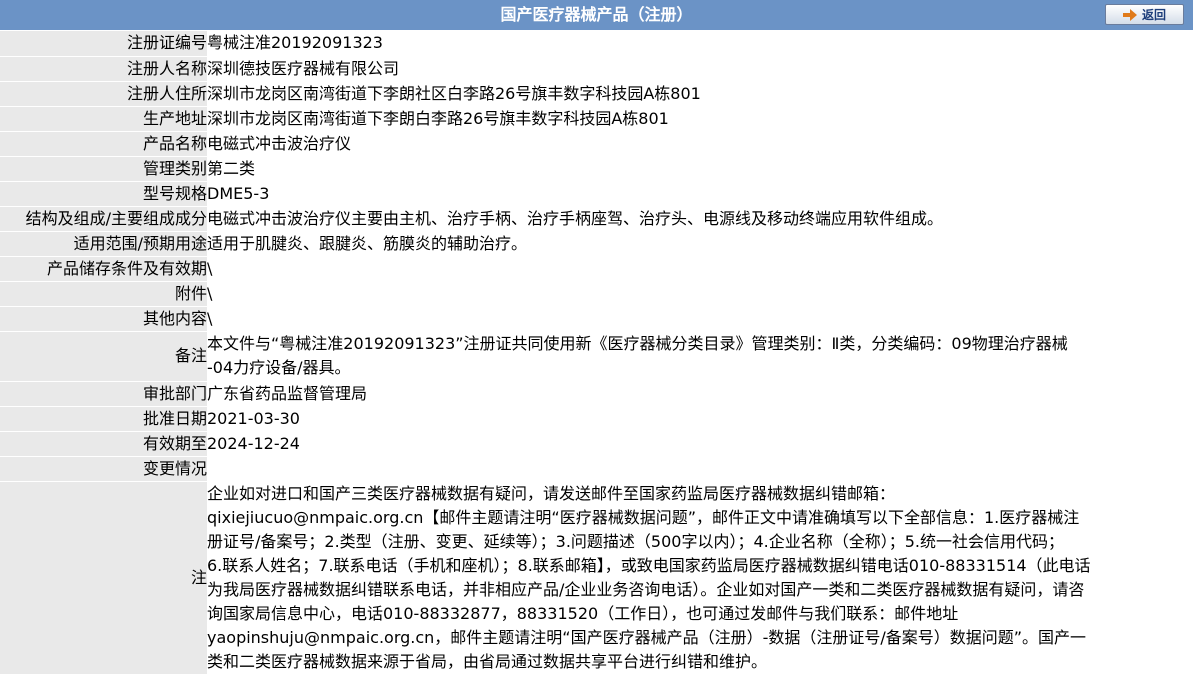  I want to click on row-management-class: 管理类别 第二类, so click(596, 169).